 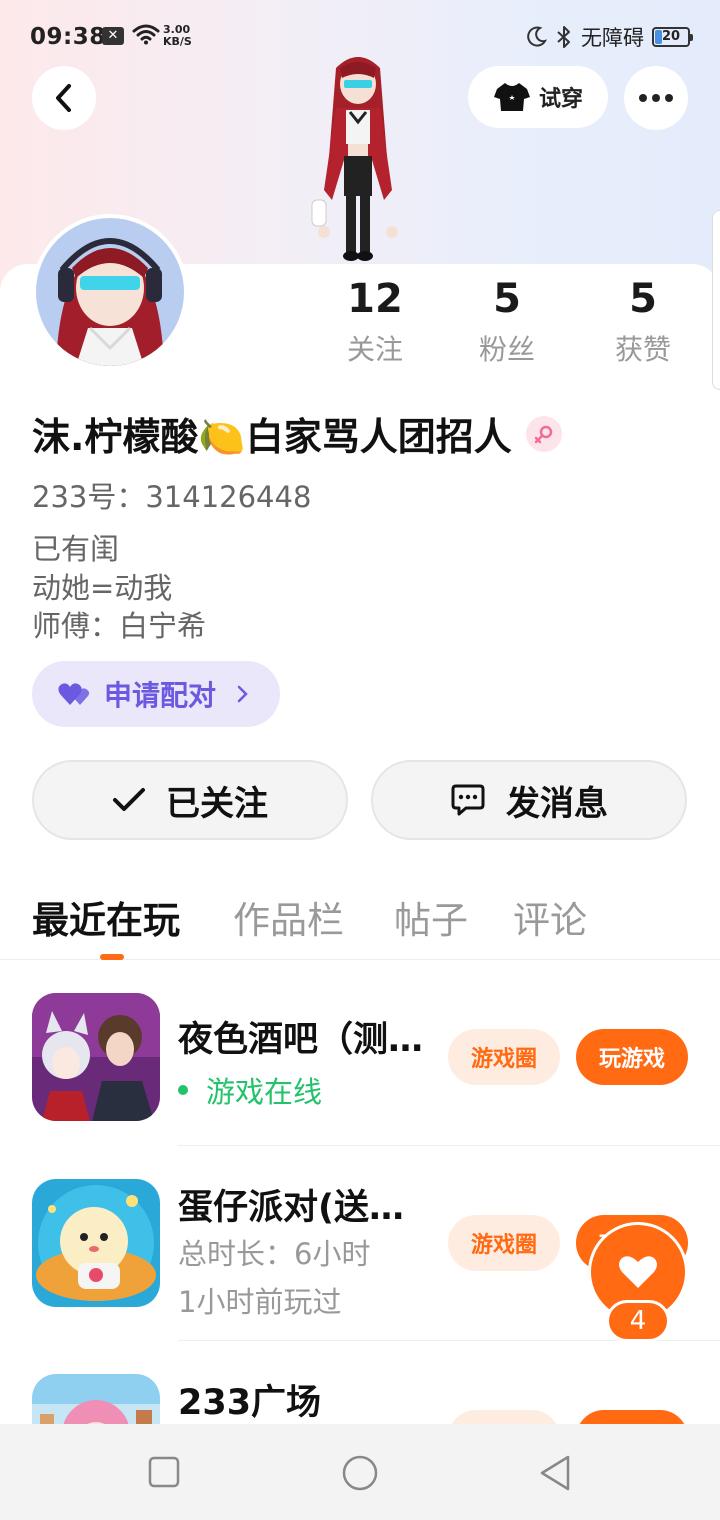 I want to click on avatar-character, so click(x=354, y=159).